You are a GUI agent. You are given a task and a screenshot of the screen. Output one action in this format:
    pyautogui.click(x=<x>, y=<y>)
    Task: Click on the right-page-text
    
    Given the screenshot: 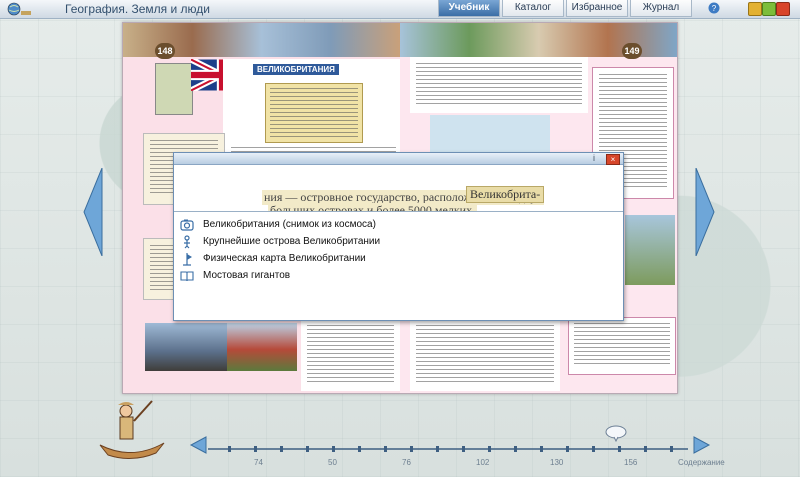 What is the action you would take?
    pyautogui.click(x=499, y=85)
    